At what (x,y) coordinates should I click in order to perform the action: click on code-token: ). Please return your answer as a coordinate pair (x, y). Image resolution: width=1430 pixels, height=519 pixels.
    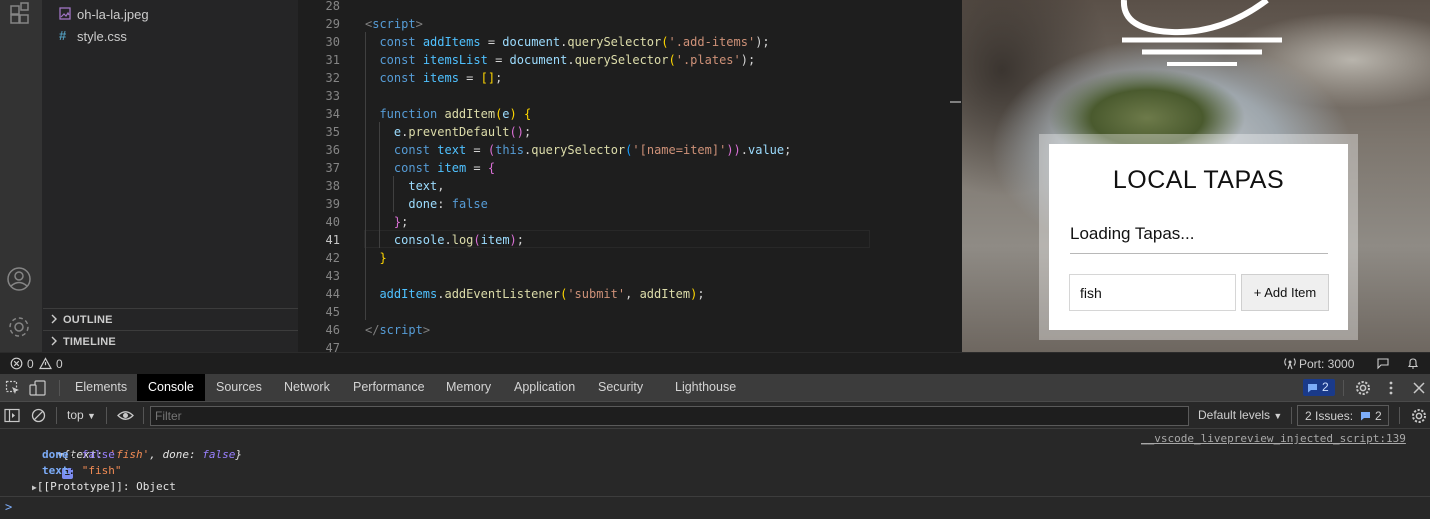
    Looking at the image, I should click on (513, 114).